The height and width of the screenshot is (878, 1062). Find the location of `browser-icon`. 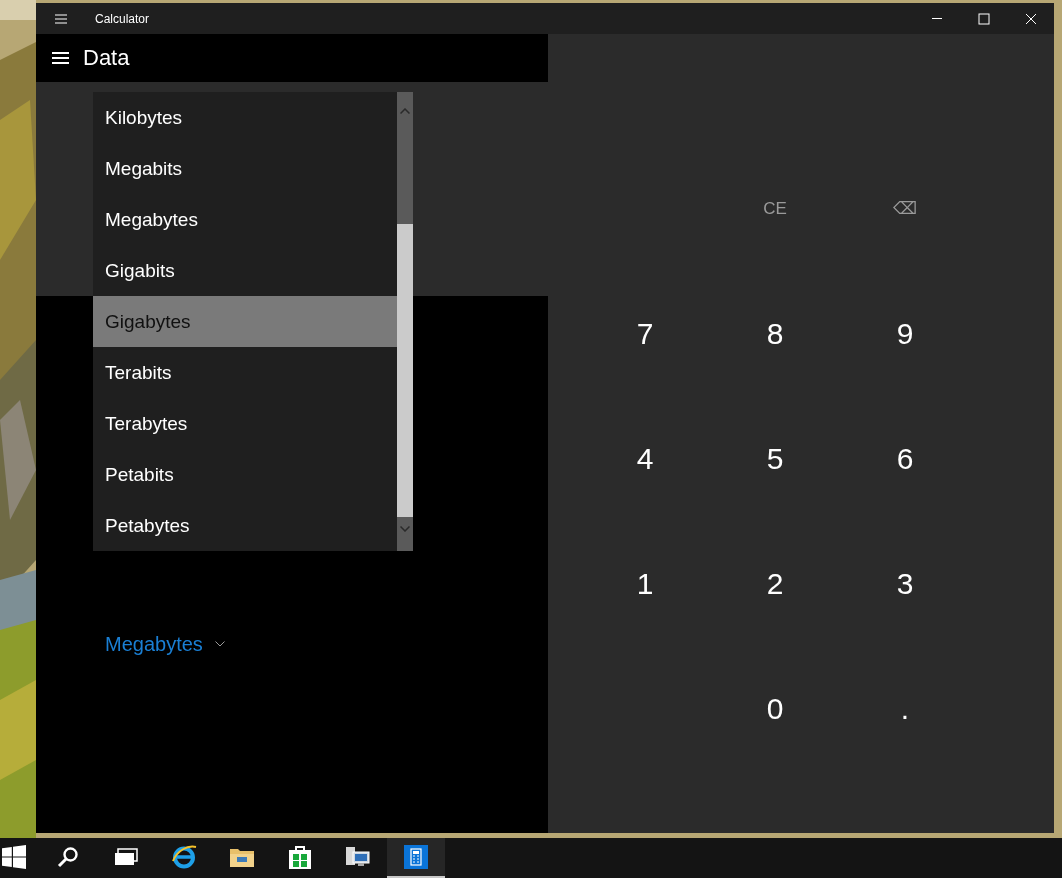

browser-icon is located at coordinates (184, 857).